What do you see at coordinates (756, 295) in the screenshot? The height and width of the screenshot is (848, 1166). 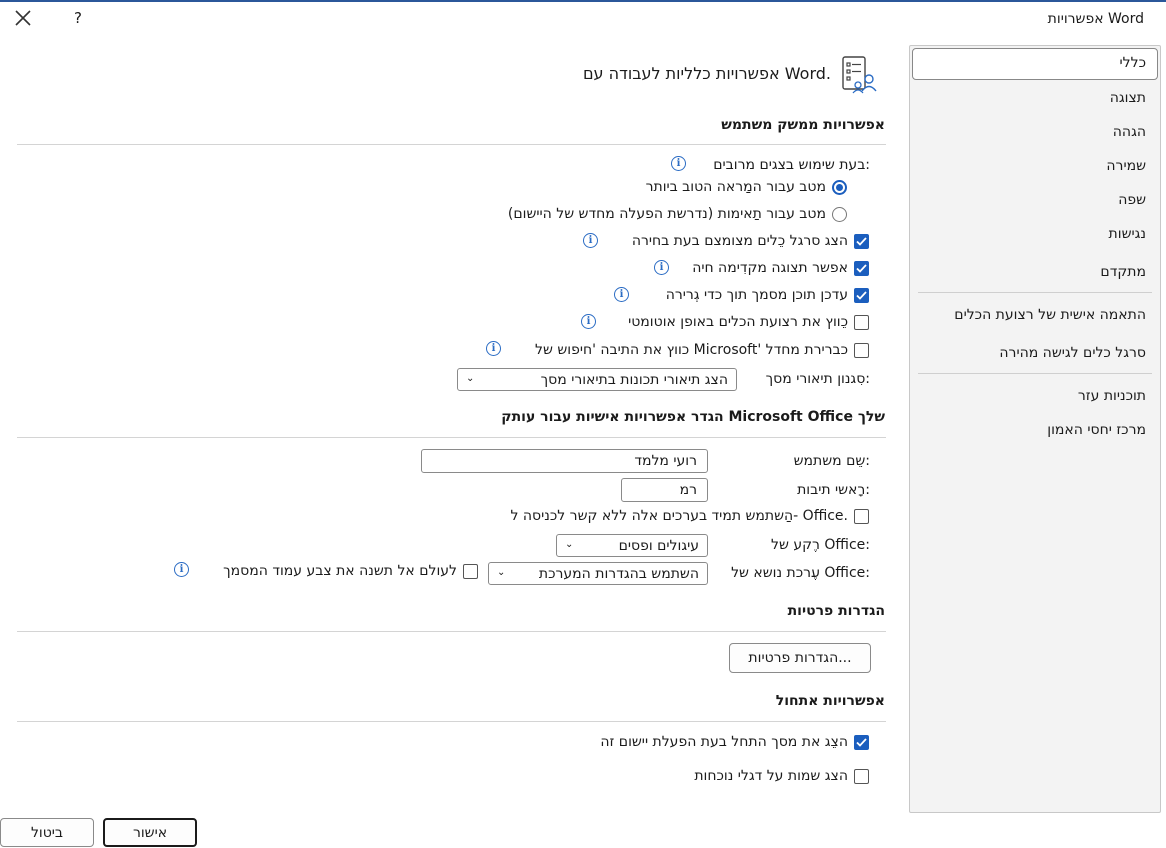 I see `checkbox-update-while-dragging-label: עדכן תוכן מסמך תוך כדי גְרירה` at bounding box center [756, 295].